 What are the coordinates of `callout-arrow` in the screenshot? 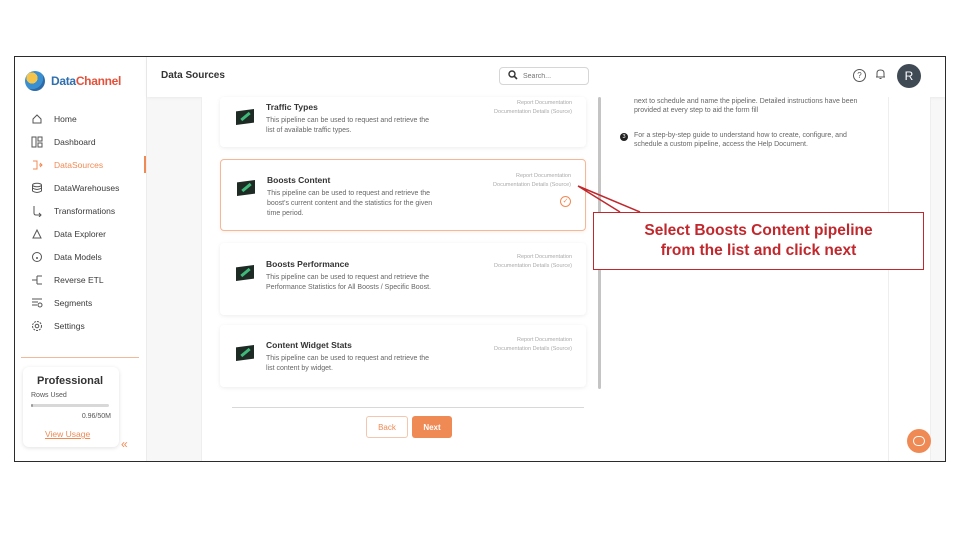 It's located at (609, 199).